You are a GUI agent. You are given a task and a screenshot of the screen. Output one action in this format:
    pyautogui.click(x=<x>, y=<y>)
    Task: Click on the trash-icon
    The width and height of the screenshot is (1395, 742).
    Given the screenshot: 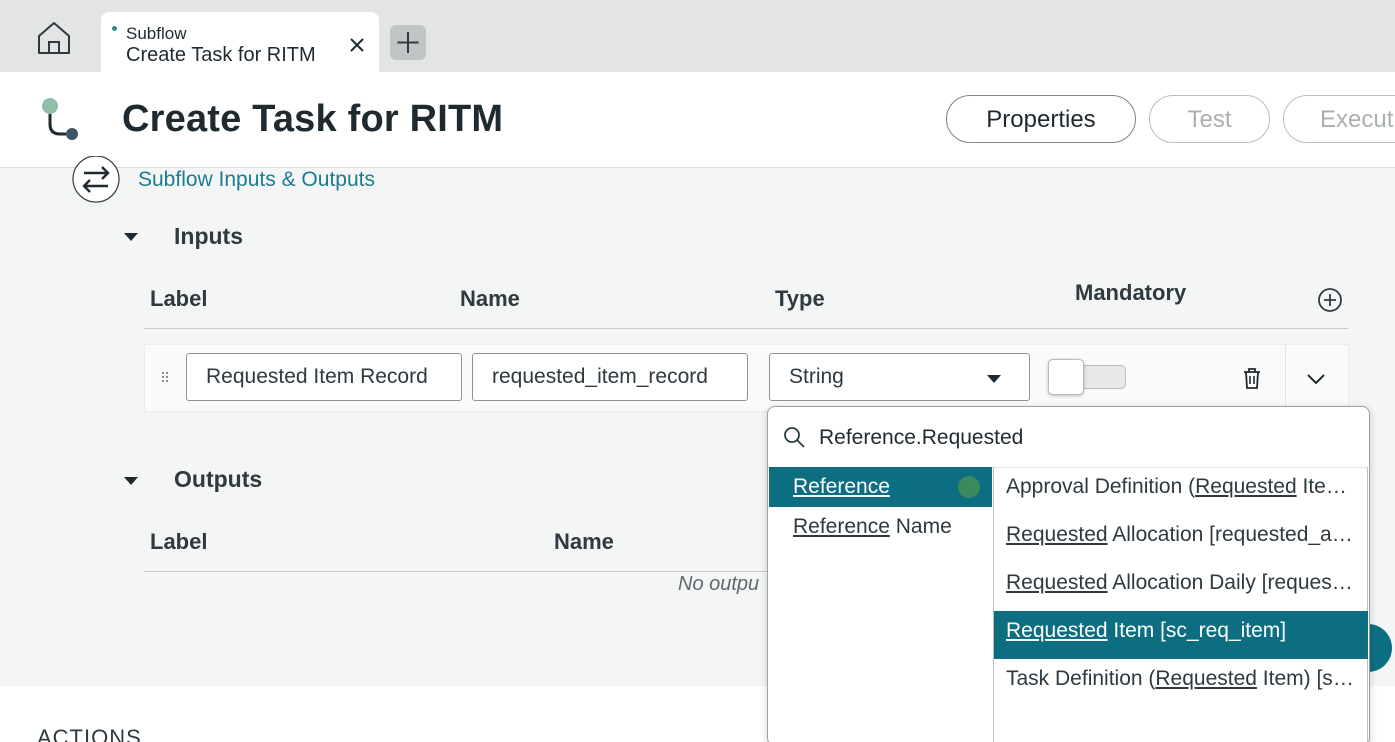 What is the action you would take?
    pyautogui.click(x=1252, y=378)
    